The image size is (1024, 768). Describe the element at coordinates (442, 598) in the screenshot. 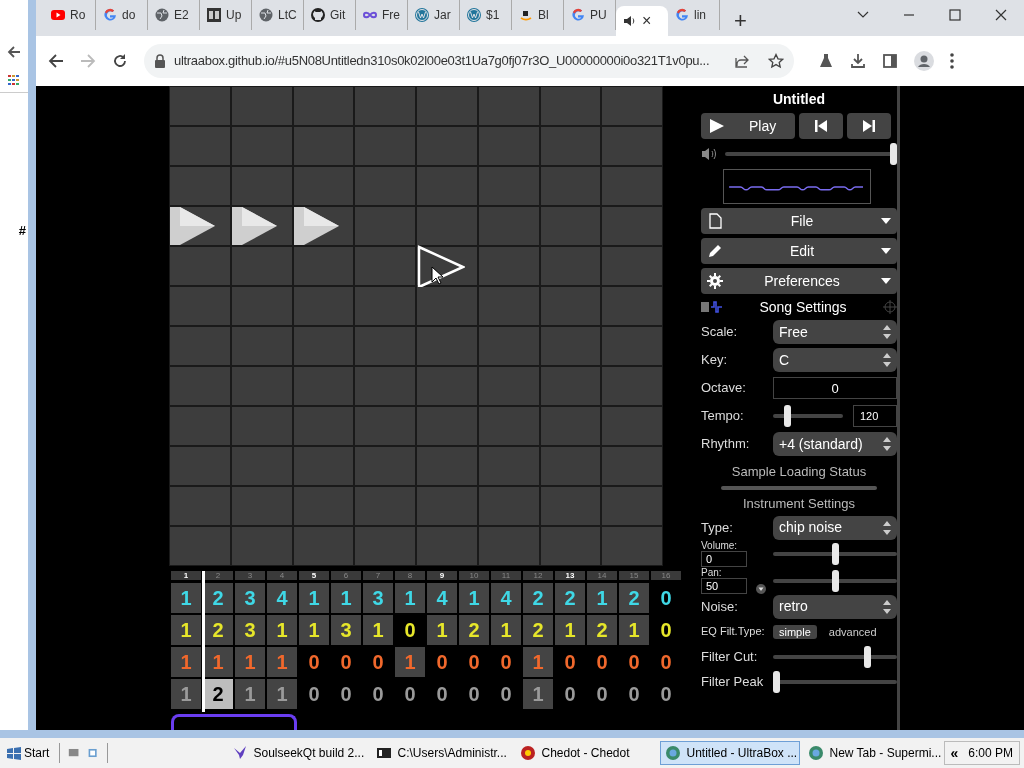

I see `pattern-cell: 4` at that location.